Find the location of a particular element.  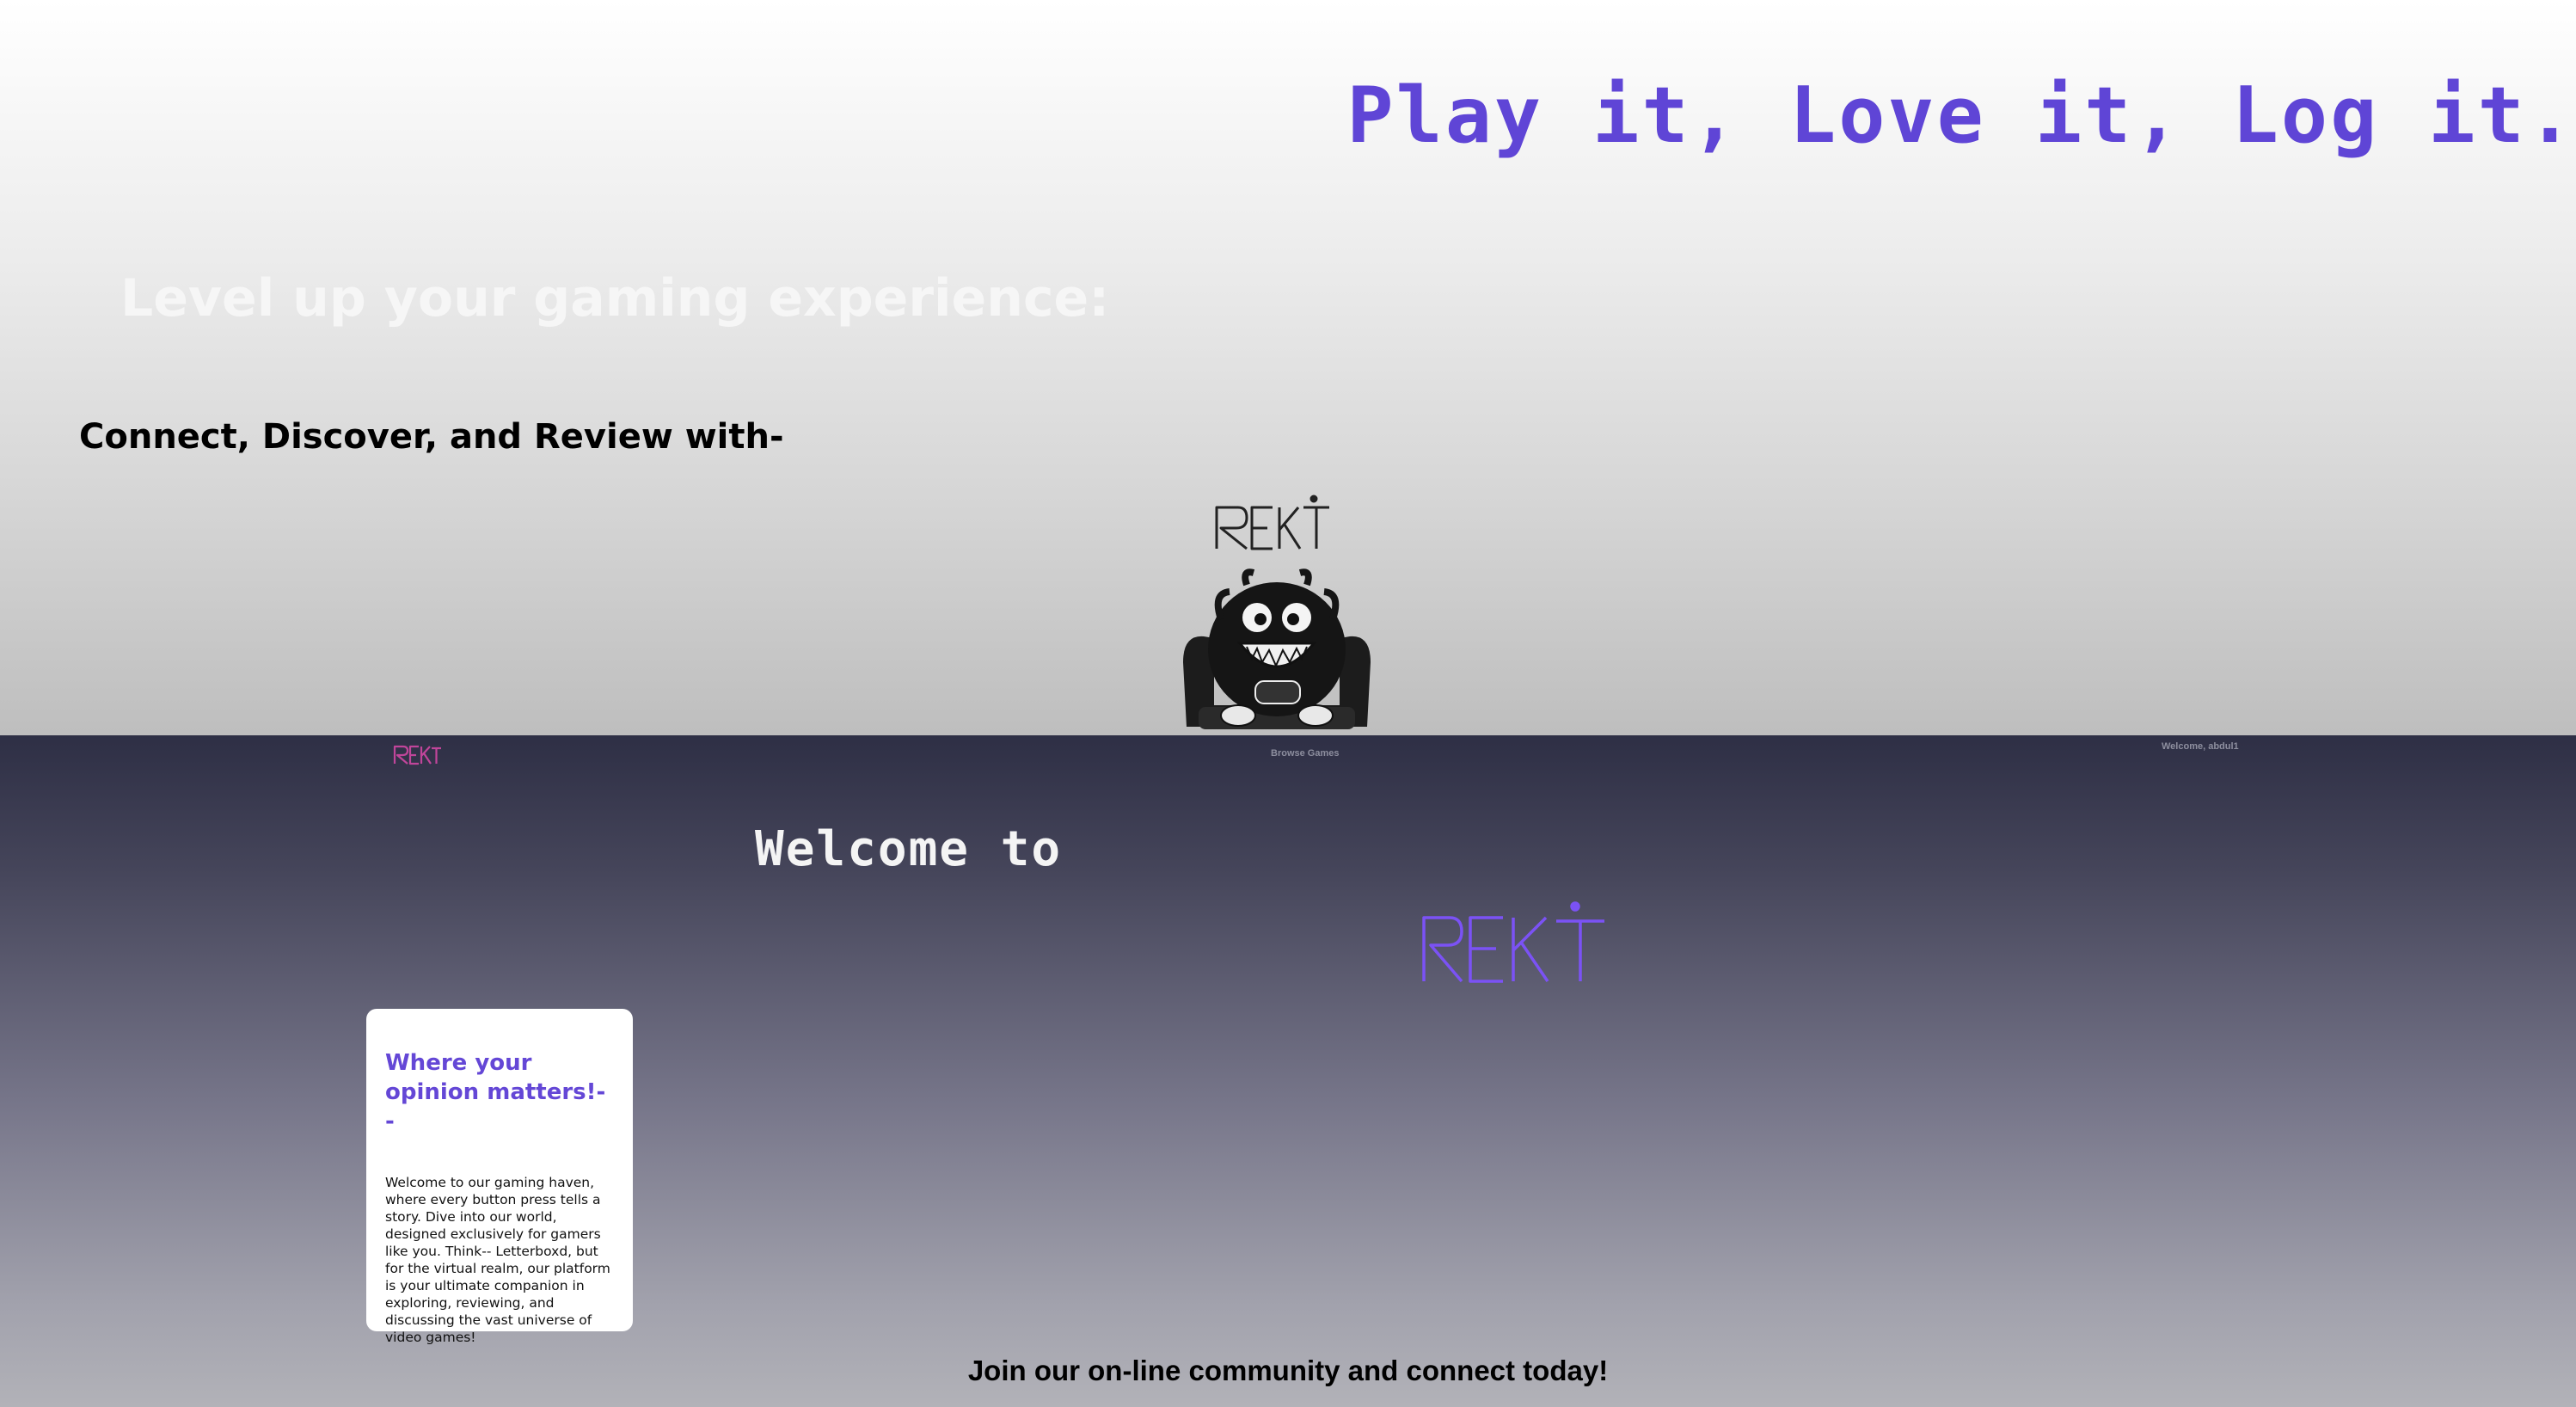

hero-level-up-heading: Level up your gaming experience: is located at coordinates (615, 298).